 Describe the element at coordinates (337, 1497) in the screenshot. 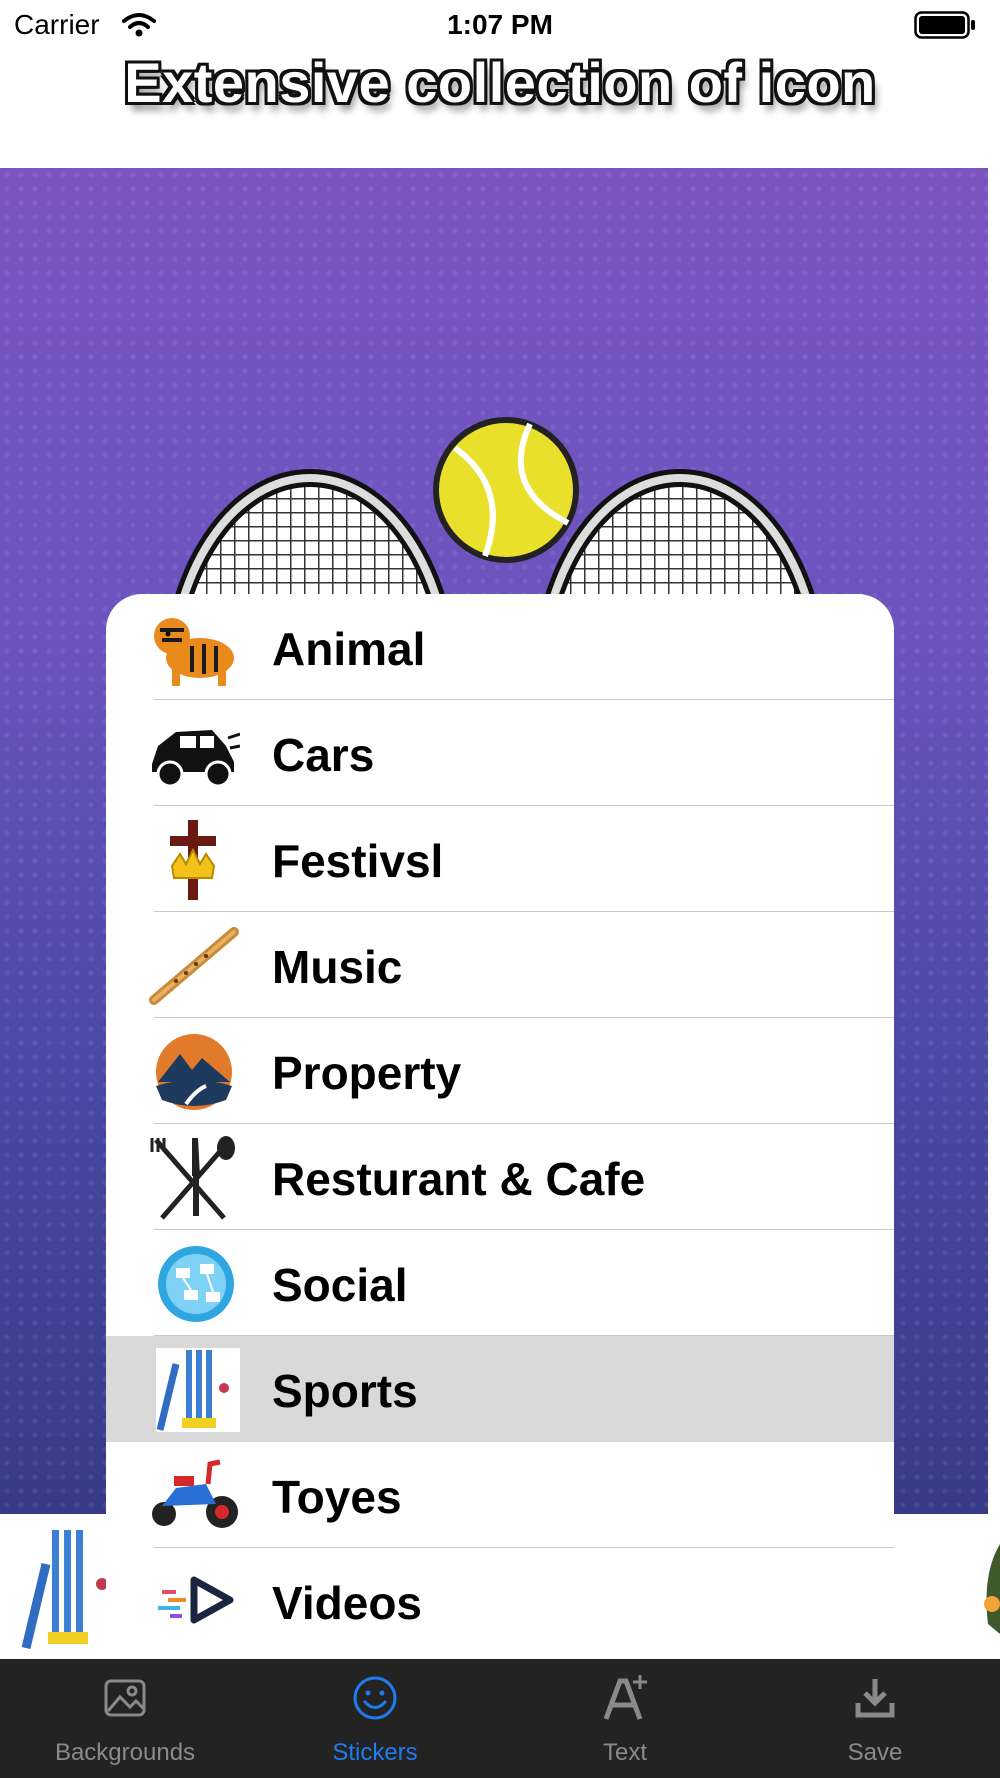

I see `menu-item-label: Toyes` at that location.